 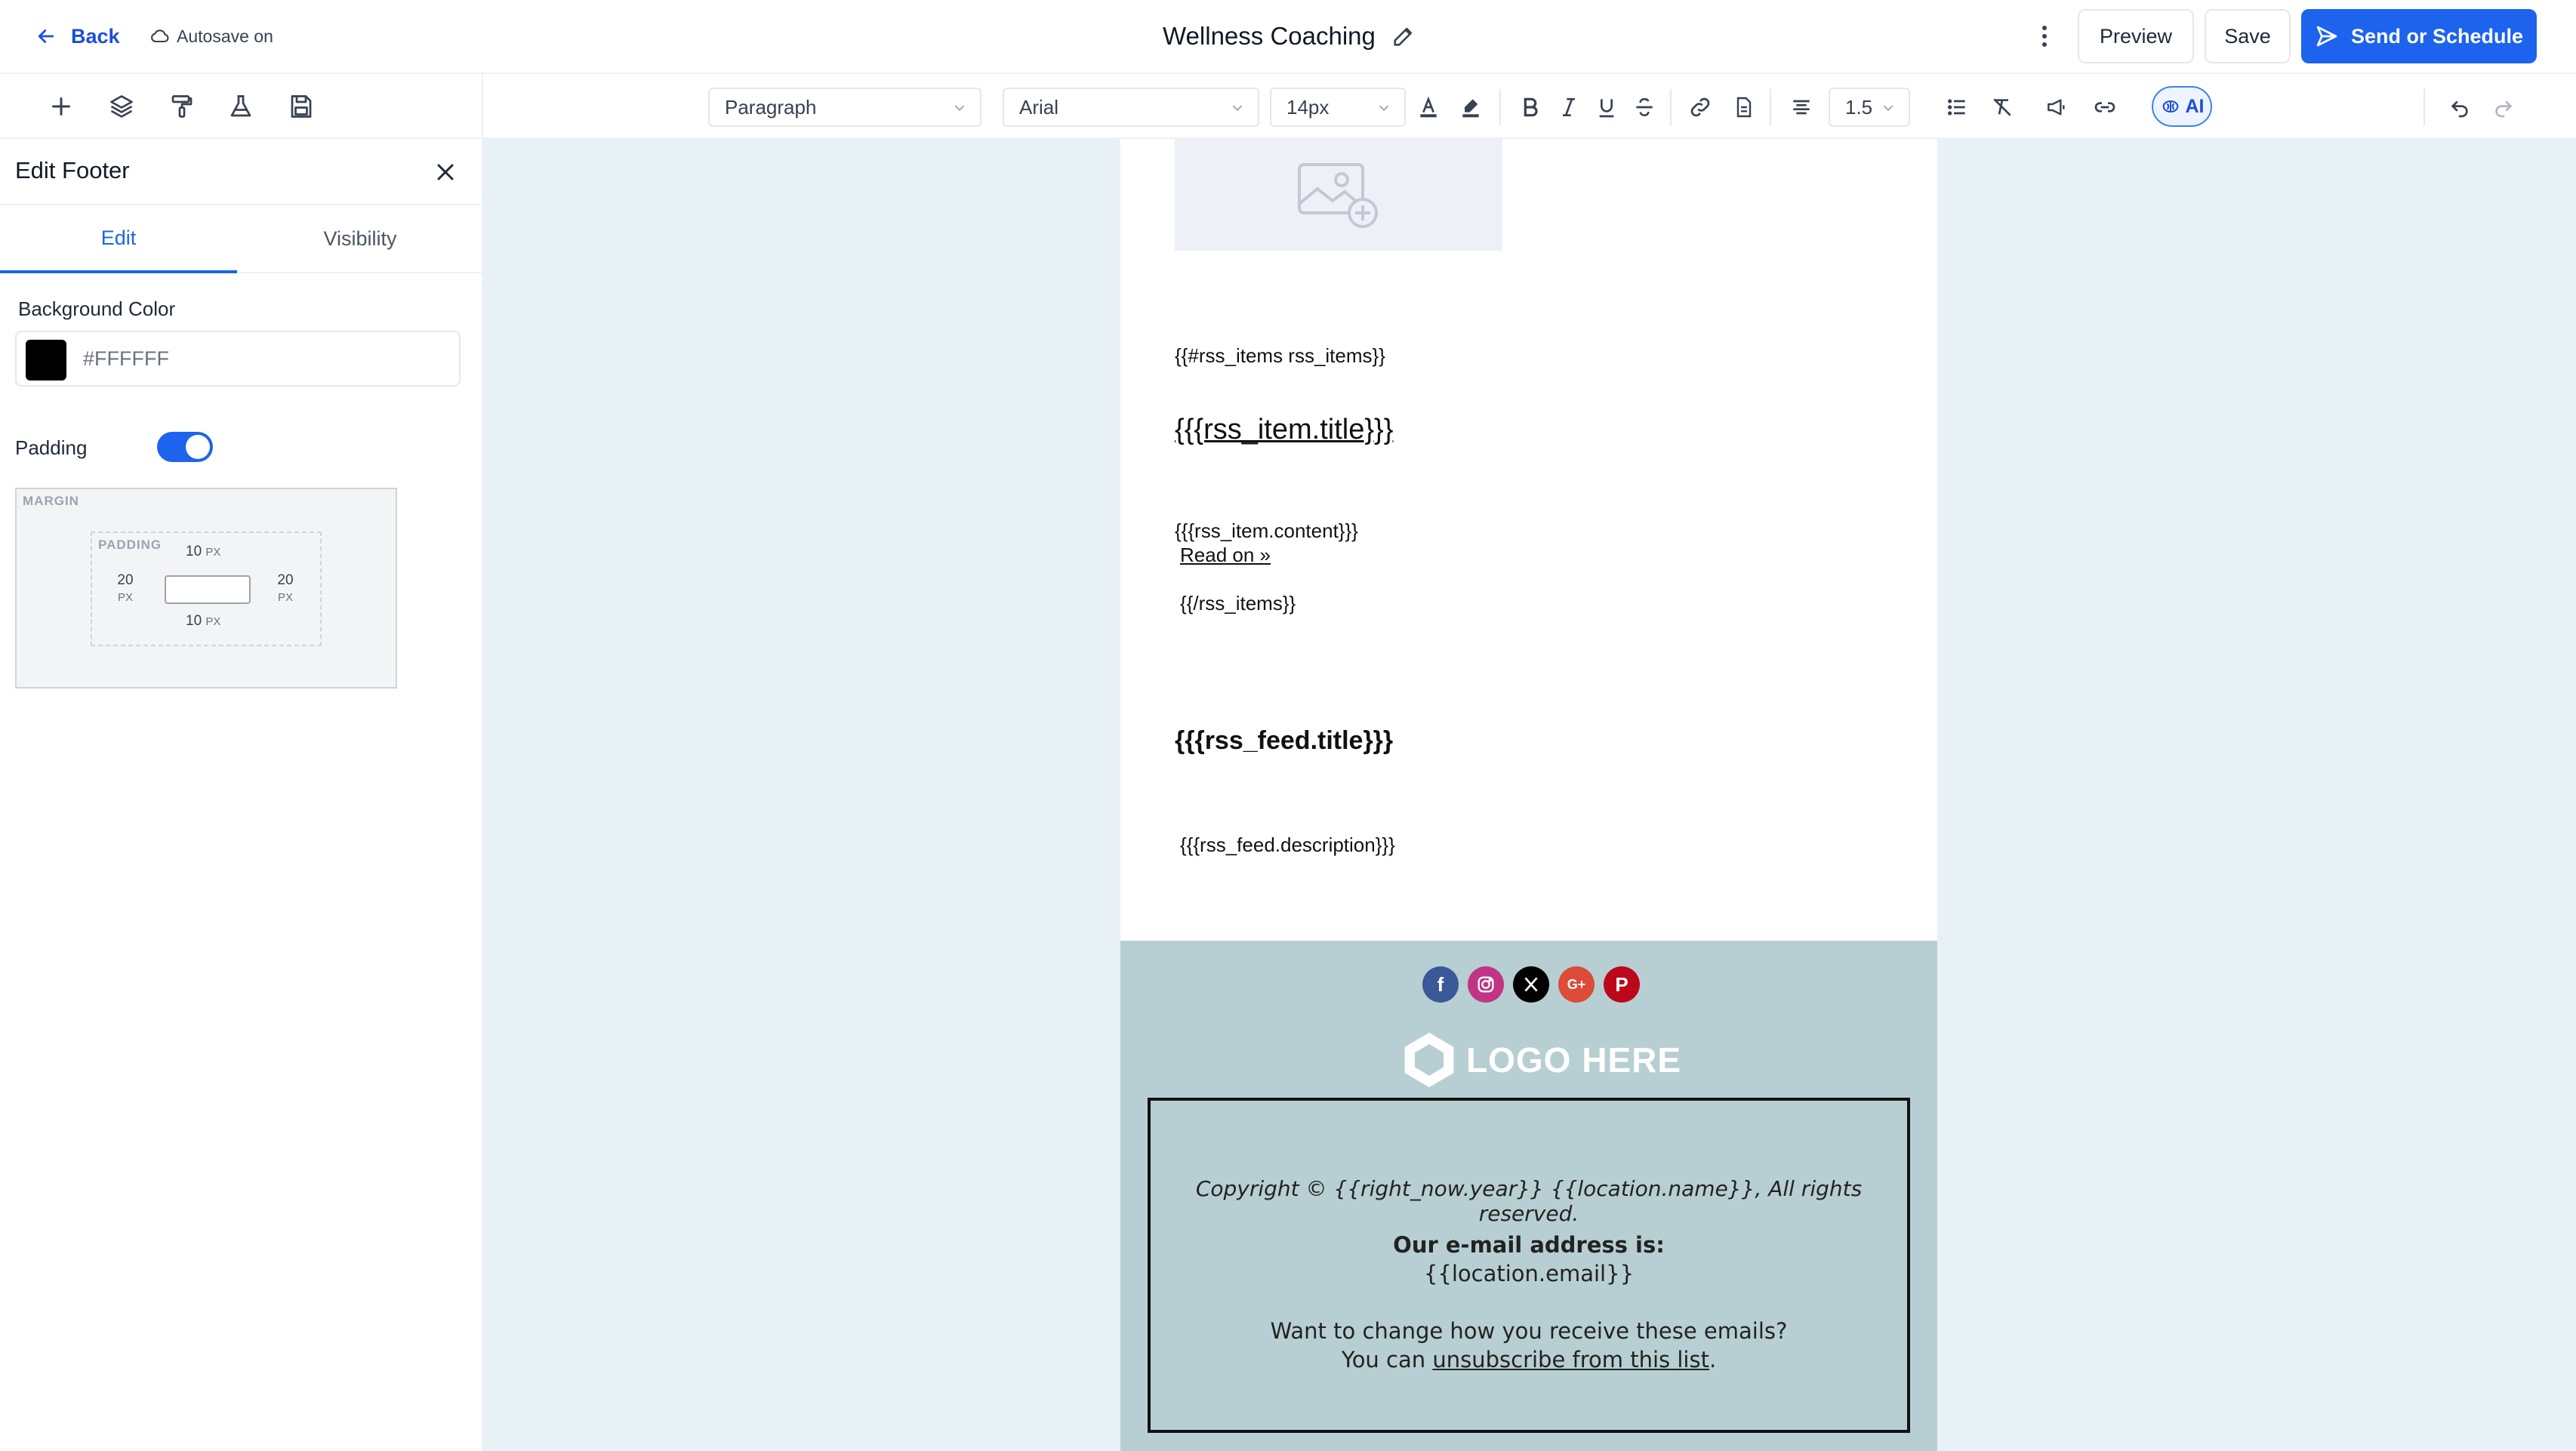 What do you see at coordinates (198, 447) in the screenshot?
I see `toggle-knob` at bounding box center [198, 447].